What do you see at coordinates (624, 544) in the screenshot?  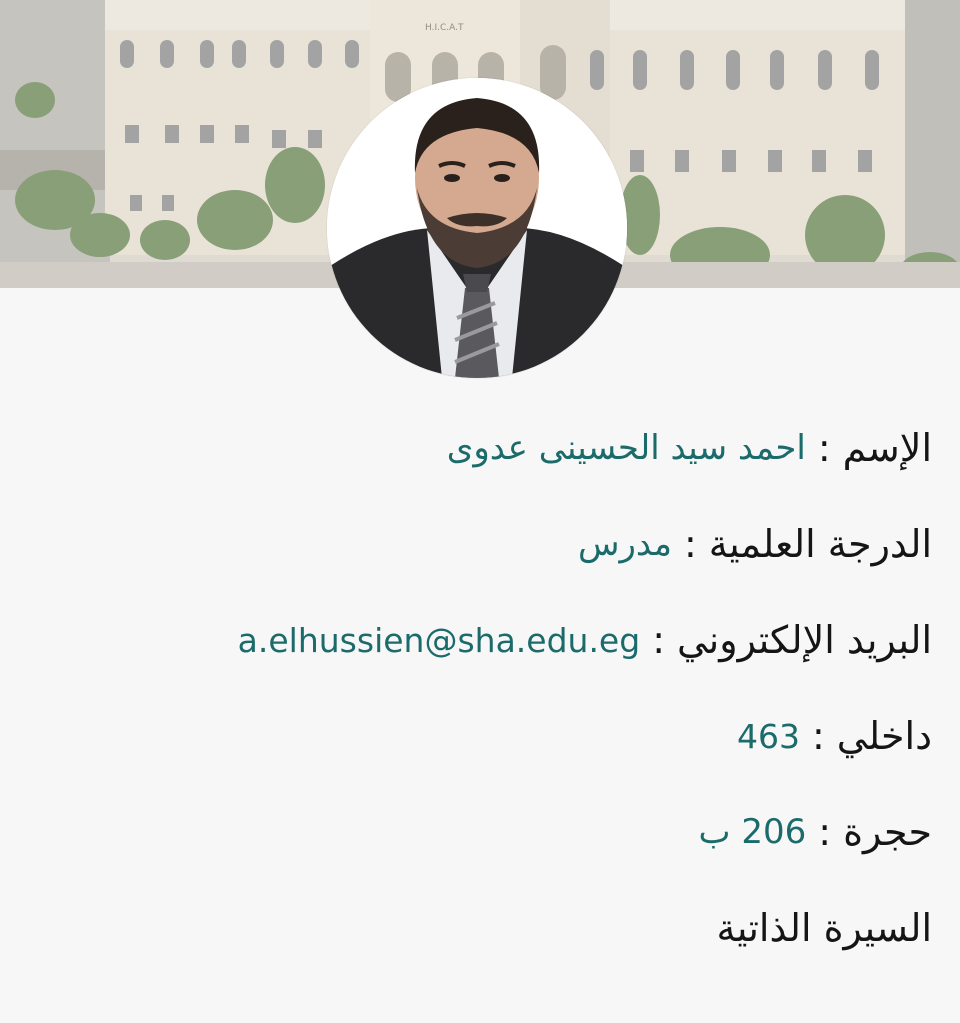 I see `degree-value: مدرس` at bounding box center [624, 544].